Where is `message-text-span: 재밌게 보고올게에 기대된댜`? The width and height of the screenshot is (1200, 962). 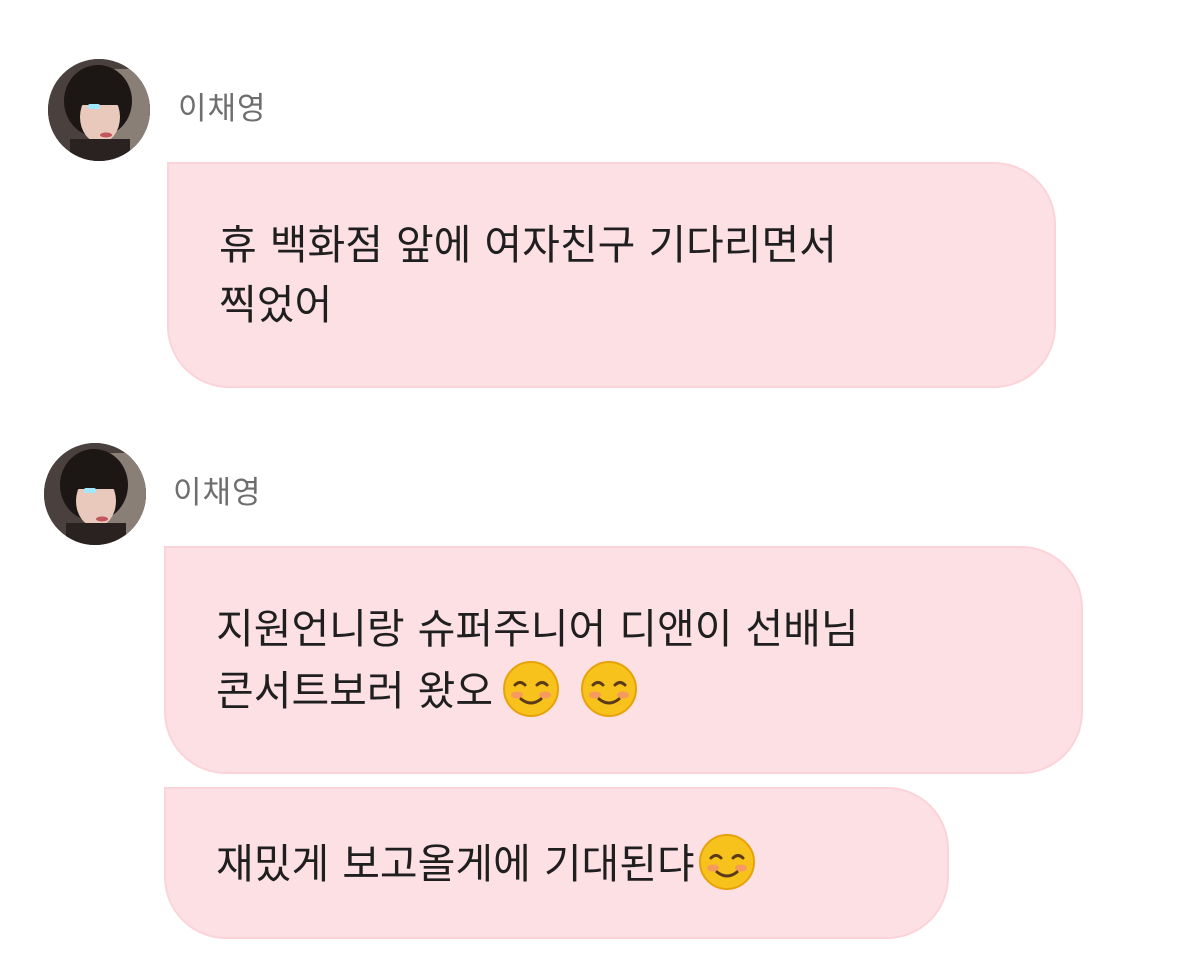
message-text-span: 재밌게 보고올게에 기대된댜 is located at coordinates (455, 864).